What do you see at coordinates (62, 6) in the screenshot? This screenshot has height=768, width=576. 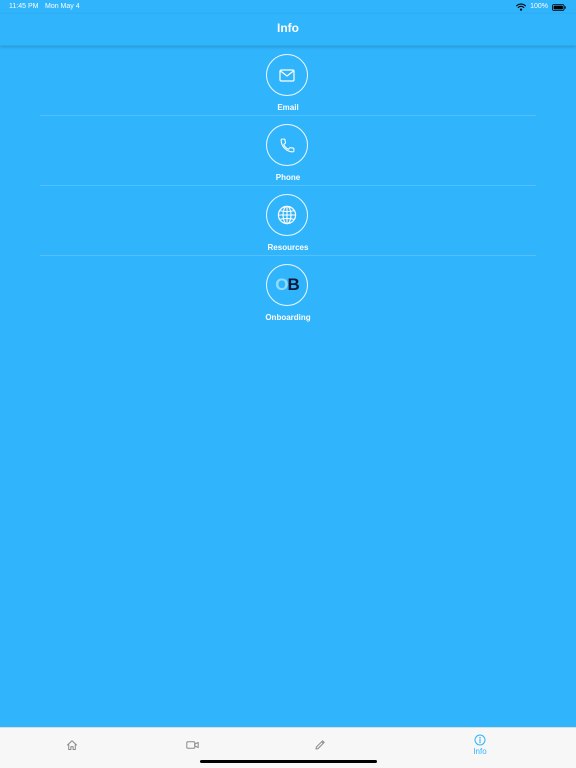 I see `status-date: Mon May 4` at bounding box center [62, 6].